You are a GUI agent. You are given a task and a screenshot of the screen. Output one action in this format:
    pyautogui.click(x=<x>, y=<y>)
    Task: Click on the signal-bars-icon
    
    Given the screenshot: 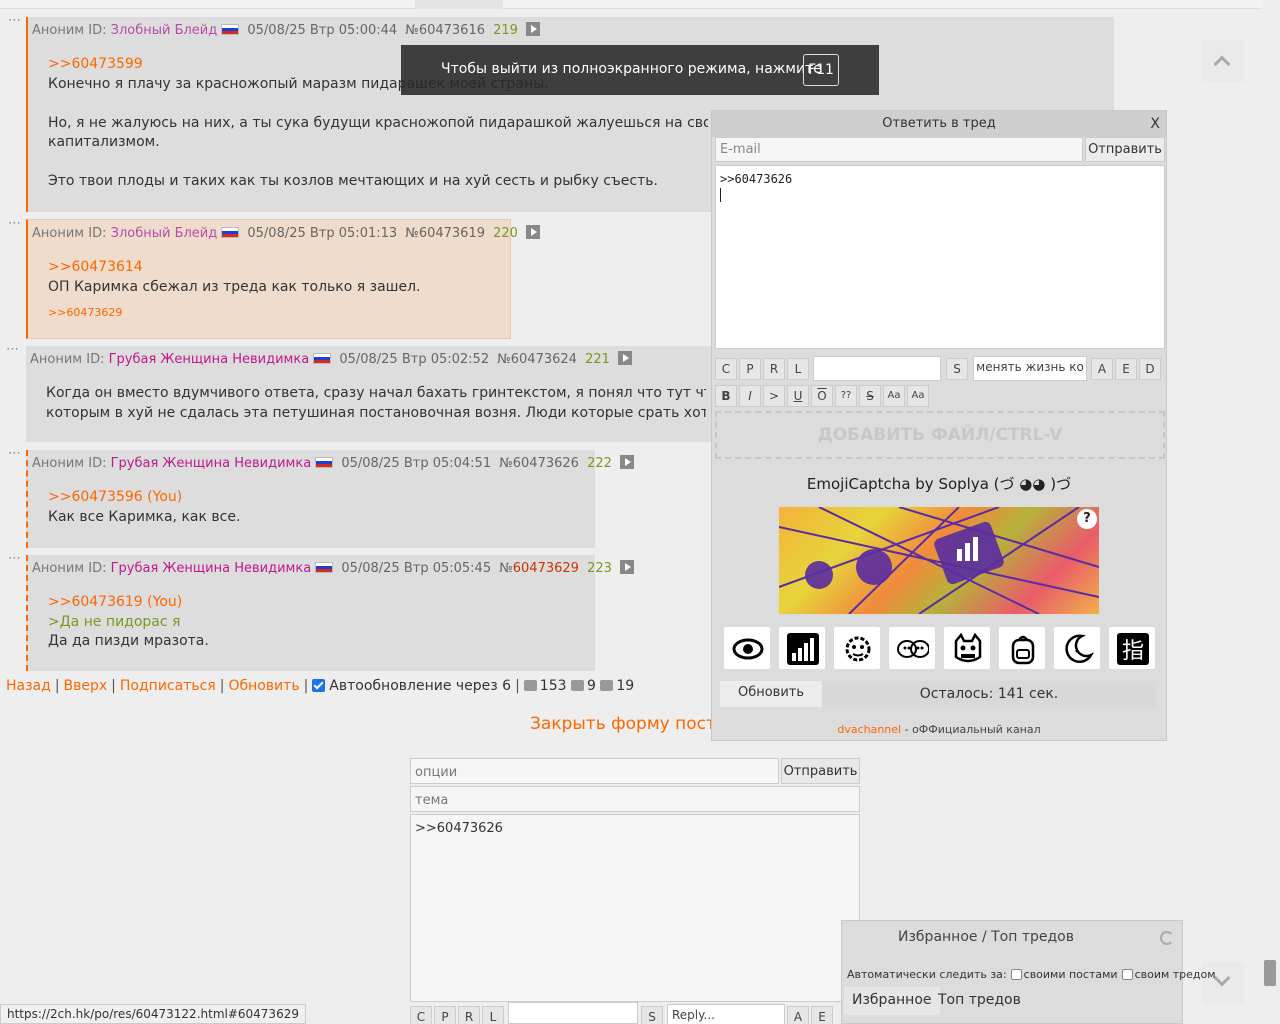 What is the action you would take?
    pyautogui.click(x=802, y=648)
    